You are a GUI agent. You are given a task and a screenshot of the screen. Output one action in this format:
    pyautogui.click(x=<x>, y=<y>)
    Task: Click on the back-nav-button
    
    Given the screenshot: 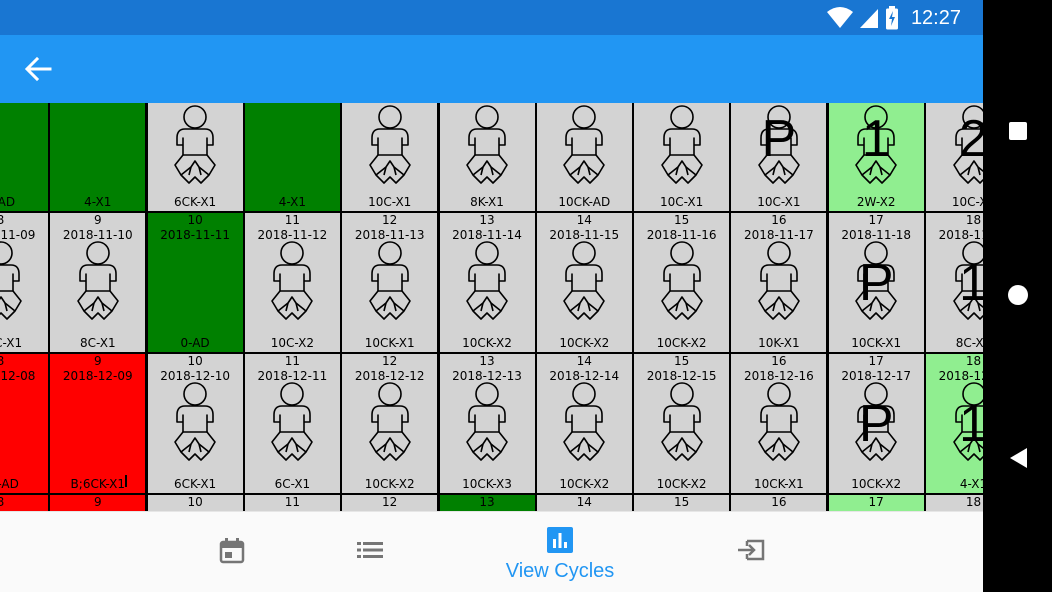 What is the action you would take?
    pyautogui.click(x=1018, y=458)
    